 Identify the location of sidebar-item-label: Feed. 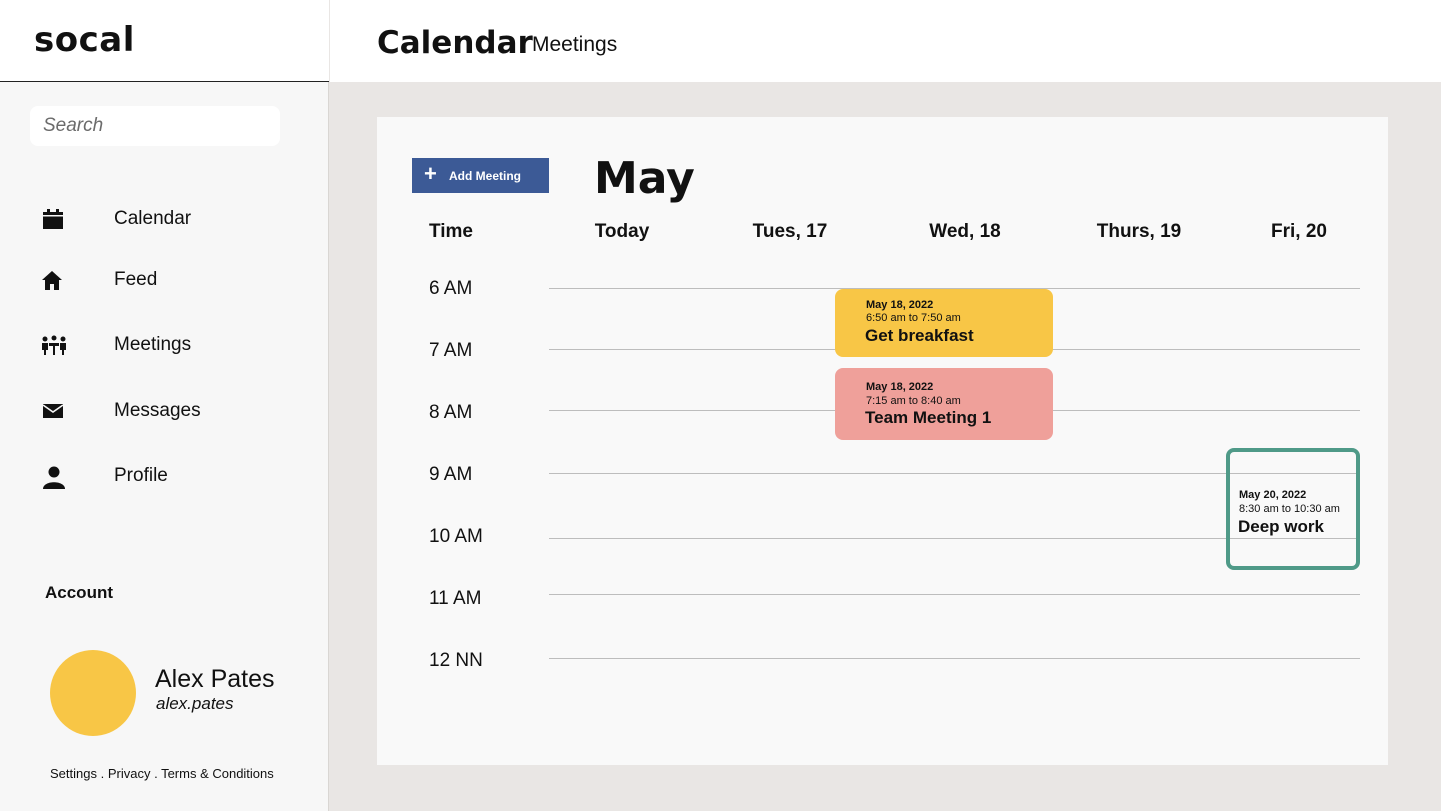
(136, 279).